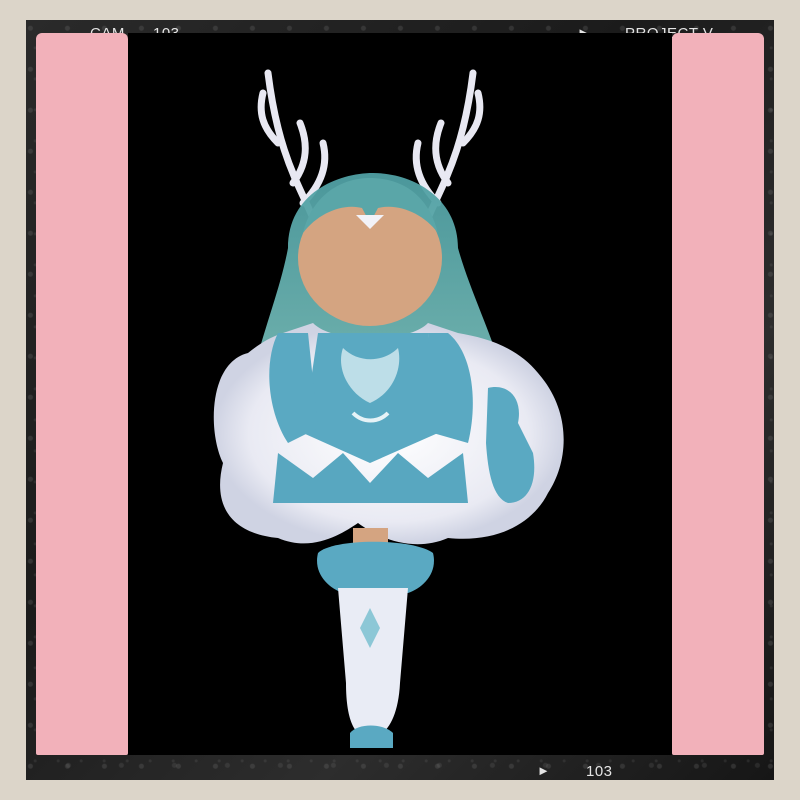 The width and height of the screenshot is (800, 800). I want to click on pink-side-bar-right, so click(718, 394).